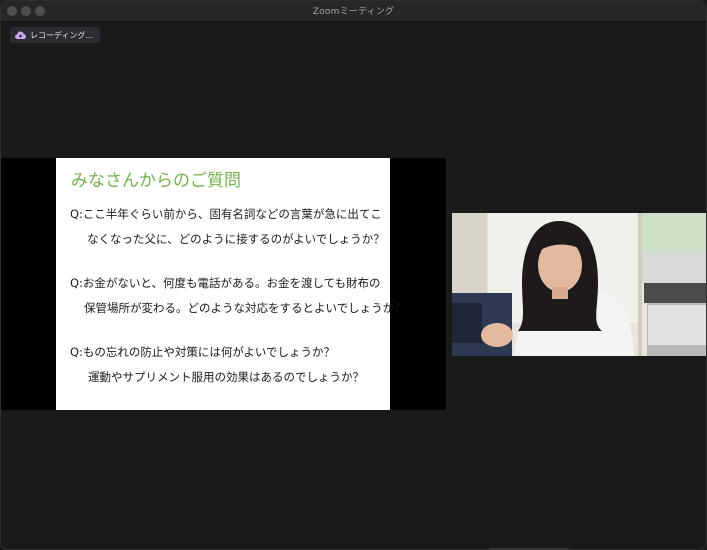 This screenshot has height=550, width=707. Describe the element at coordinates (226, 214) in the screenshot. I see `question-1-line-1: Q:ここ半年ぐらい前から、固有名詞などの言葉が急に出てこ` at that location.